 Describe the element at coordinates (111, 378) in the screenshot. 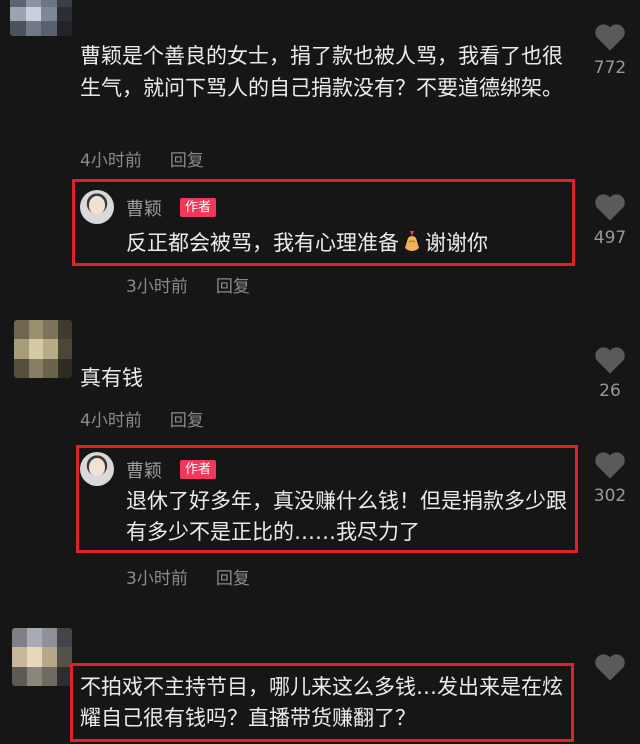

I see `comment-text: 真有钱` at that location.